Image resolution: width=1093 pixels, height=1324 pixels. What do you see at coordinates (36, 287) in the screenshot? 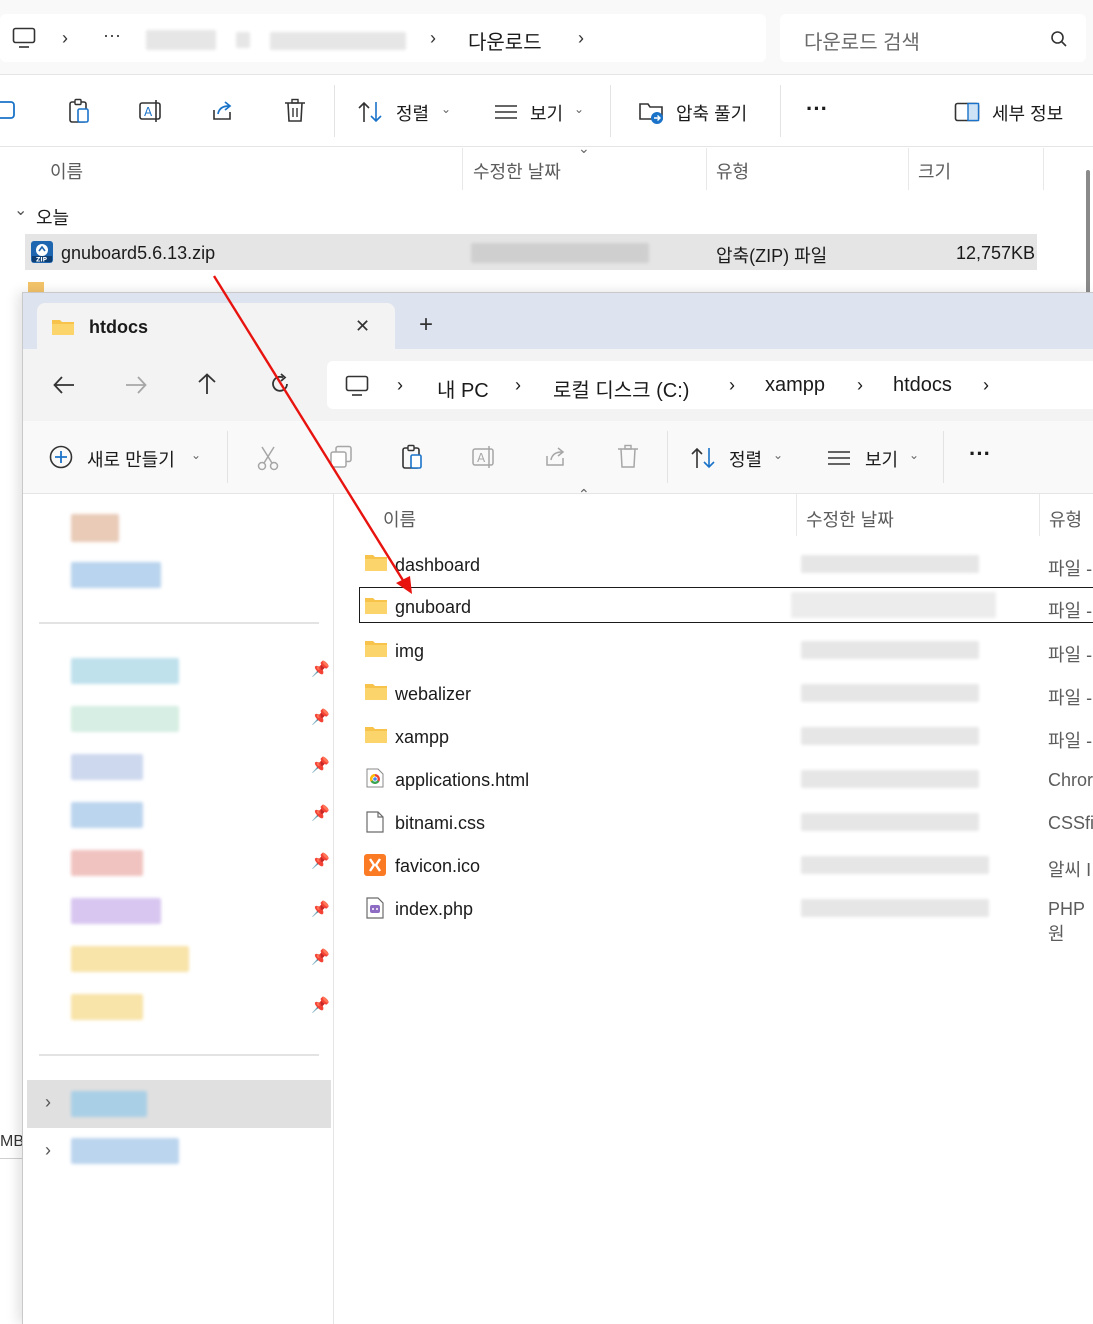
I see `partial-row-icon` at bounding box center [36, 287].